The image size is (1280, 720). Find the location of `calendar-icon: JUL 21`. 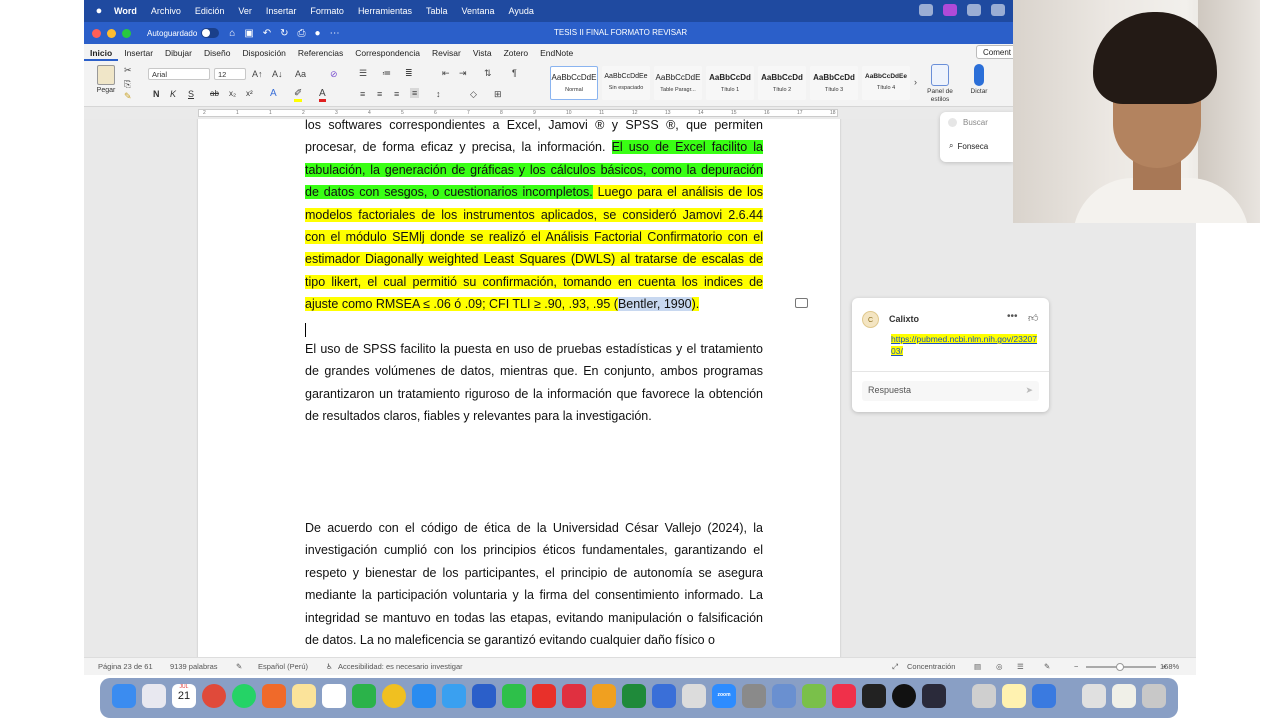

calendar-icon: JUL 21 is located at coordinates (184, 696).